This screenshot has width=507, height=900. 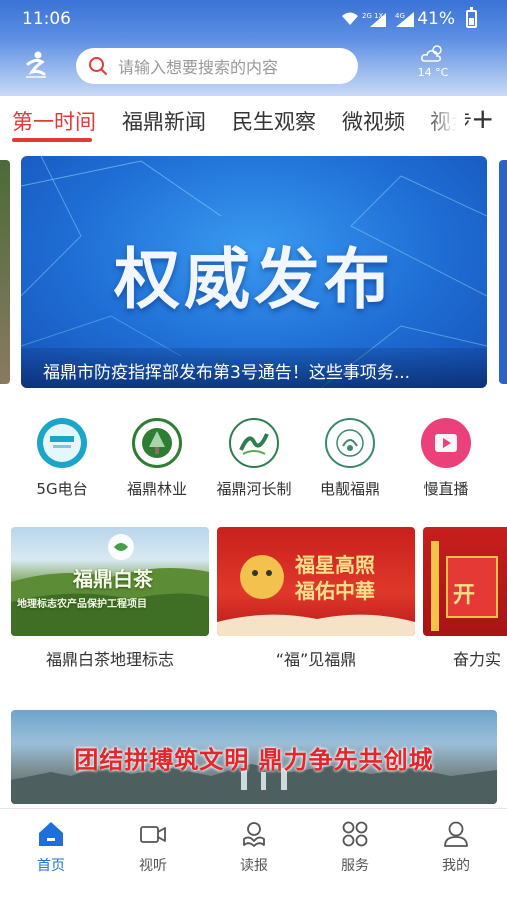 I want to click on banner-headline: 权威发布, so click(x=254, y=279).